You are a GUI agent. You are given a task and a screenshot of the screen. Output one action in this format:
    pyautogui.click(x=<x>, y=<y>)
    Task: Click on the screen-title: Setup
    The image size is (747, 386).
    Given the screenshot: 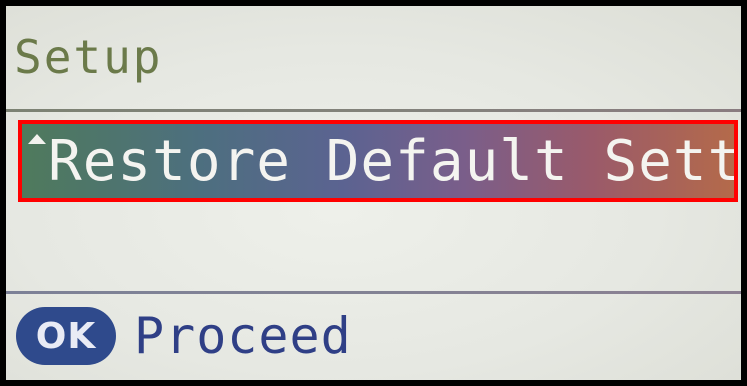 What is the action you would take?
    pyautogui.click(x=88, y=57)
    